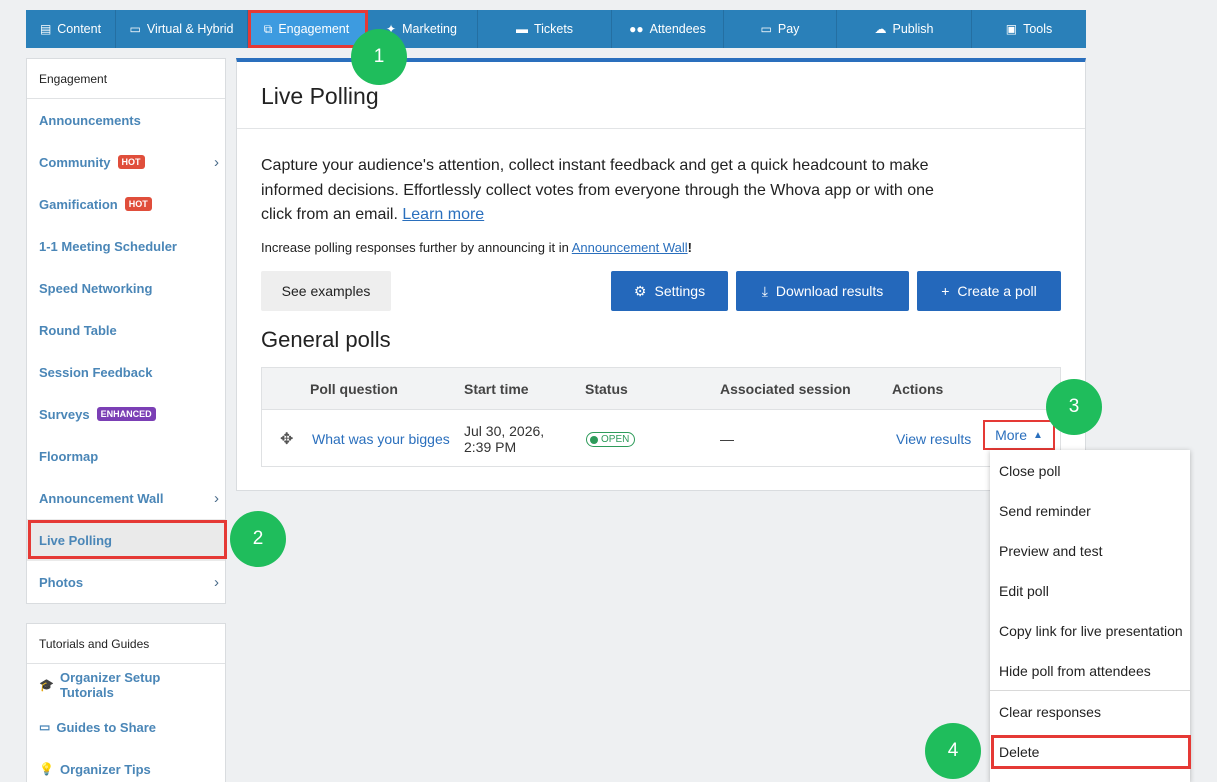  I want to click on section-title: General polls, so click(326, 339).